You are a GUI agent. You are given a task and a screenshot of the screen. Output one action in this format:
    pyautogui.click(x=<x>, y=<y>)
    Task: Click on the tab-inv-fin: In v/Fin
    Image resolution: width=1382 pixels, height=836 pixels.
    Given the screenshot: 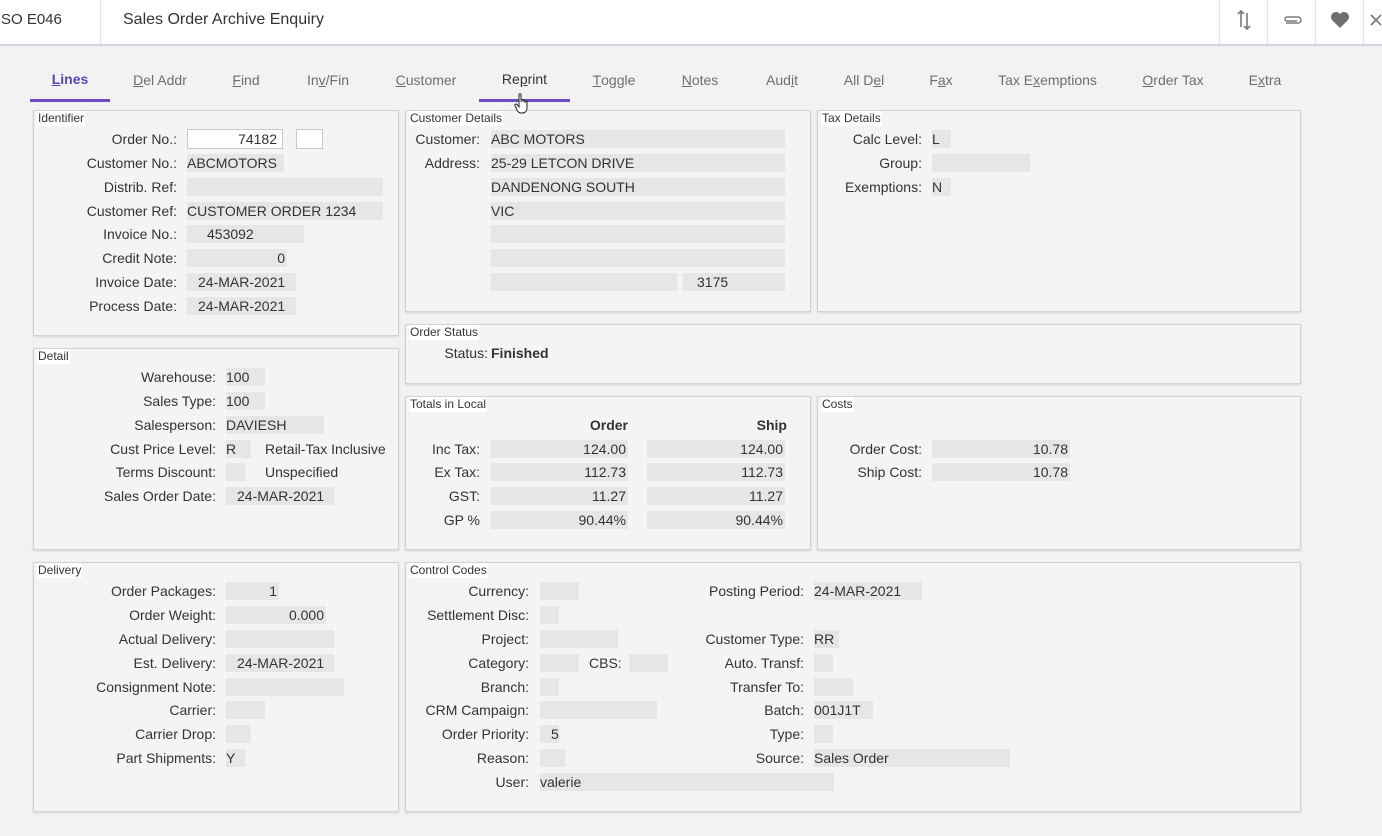 What is the action you would take?
    pyautogui.click(x=328, y=80)
    